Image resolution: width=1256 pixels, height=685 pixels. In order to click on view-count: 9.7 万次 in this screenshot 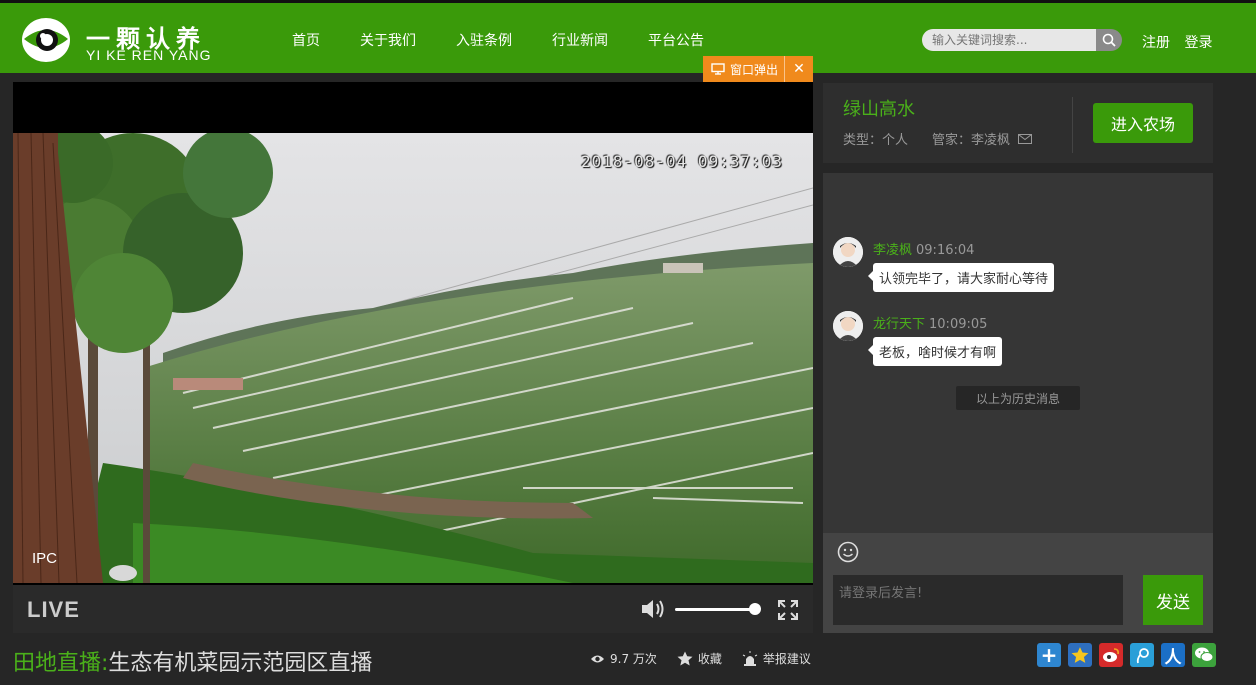, I will do `click(623, 658)`.